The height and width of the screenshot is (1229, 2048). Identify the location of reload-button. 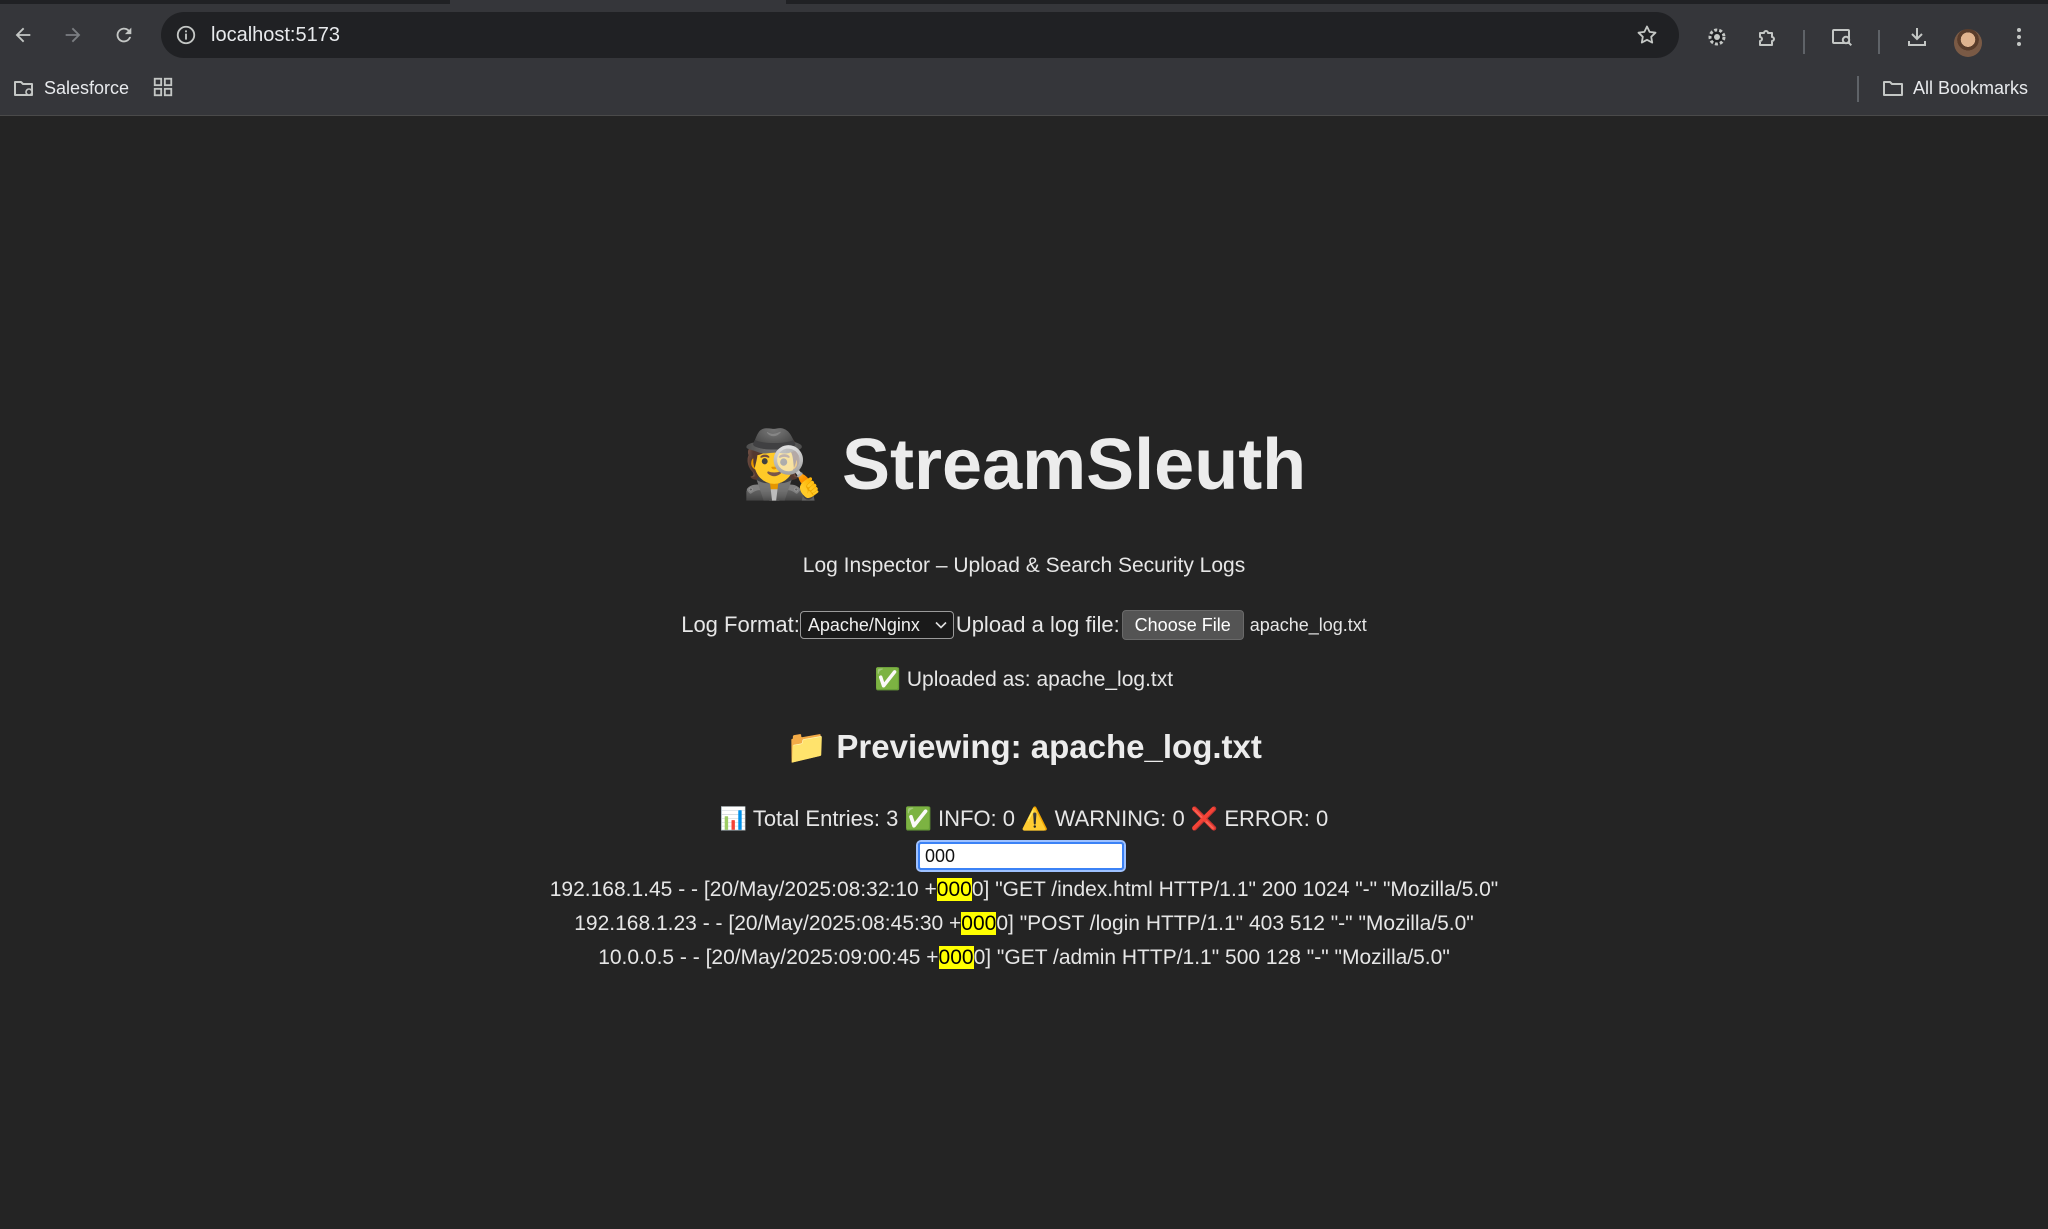
(124, 35).